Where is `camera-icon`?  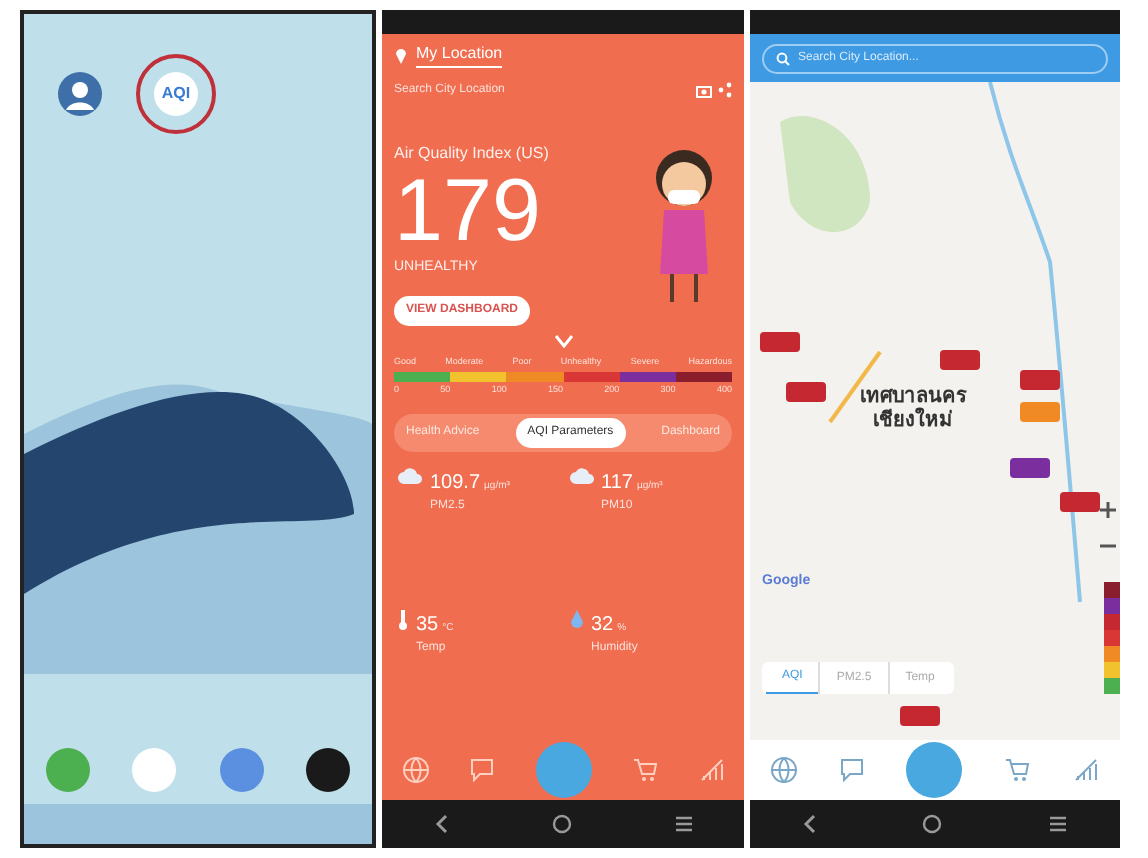
camera-icon is located at coordinates (704, 90).